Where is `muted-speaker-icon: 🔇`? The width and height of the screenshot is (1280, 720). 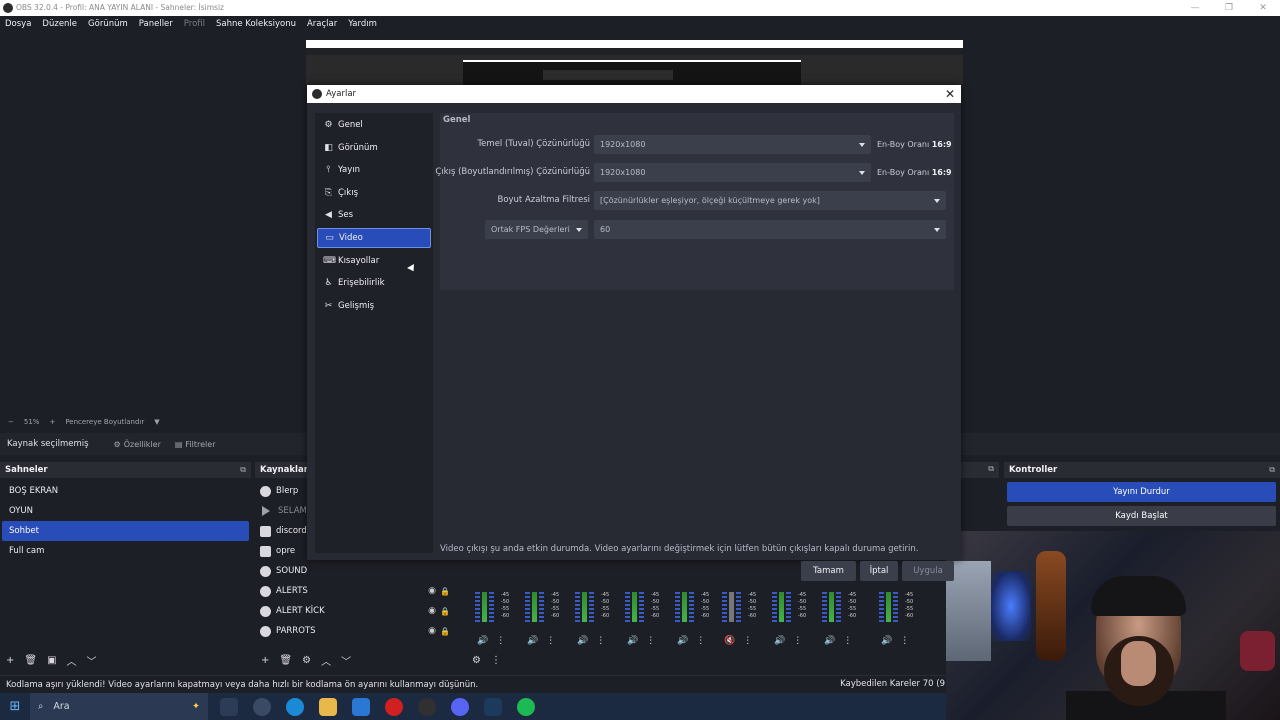
muted-speaker-icon: 🔇 is located at coordinates (729, 641).